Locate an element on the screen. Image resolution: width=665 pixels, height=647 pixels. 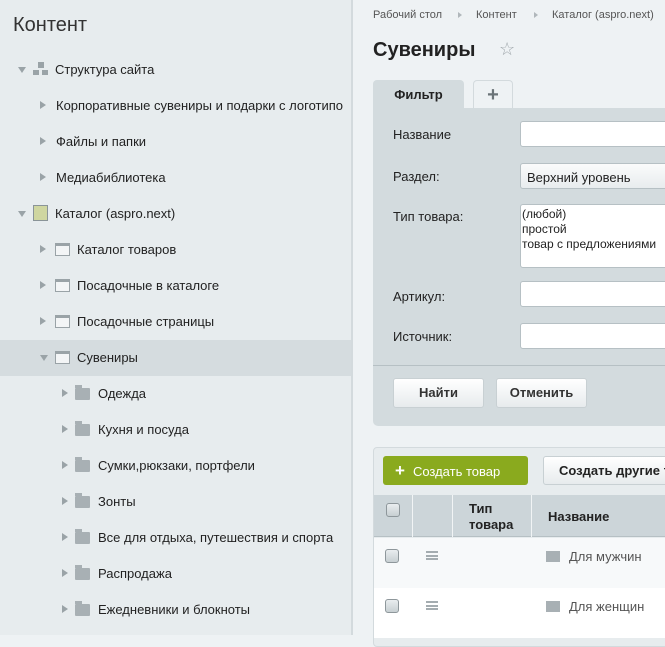
create-product-button: + Создать товар is located at coordinates (455, 470).